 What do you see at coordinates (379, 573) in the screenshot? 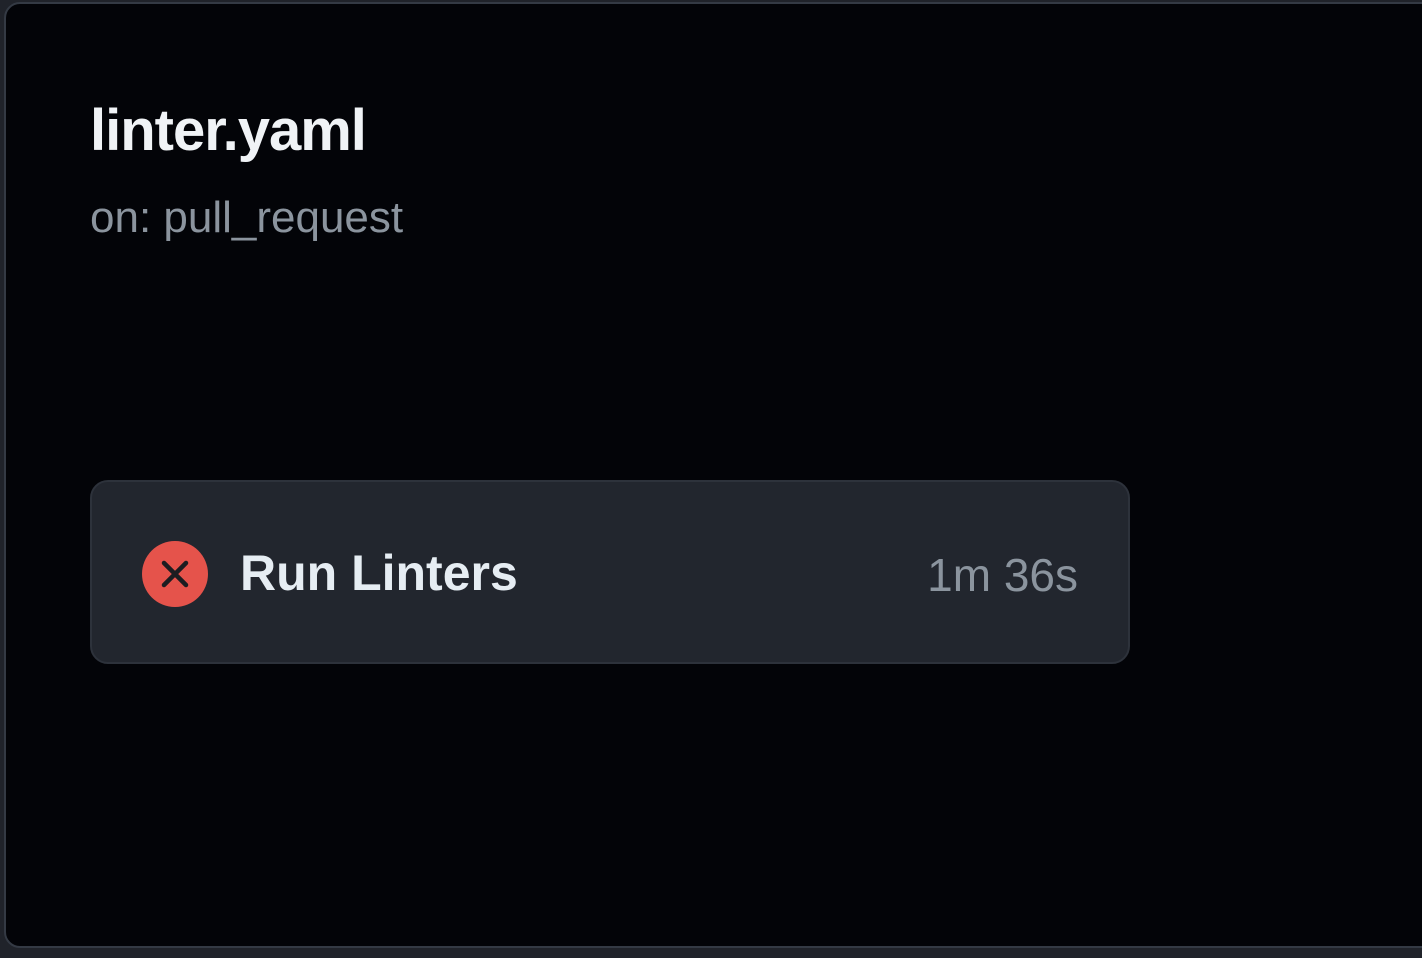
I see `job-name: Run Linters` at bounding box center [379, 573].